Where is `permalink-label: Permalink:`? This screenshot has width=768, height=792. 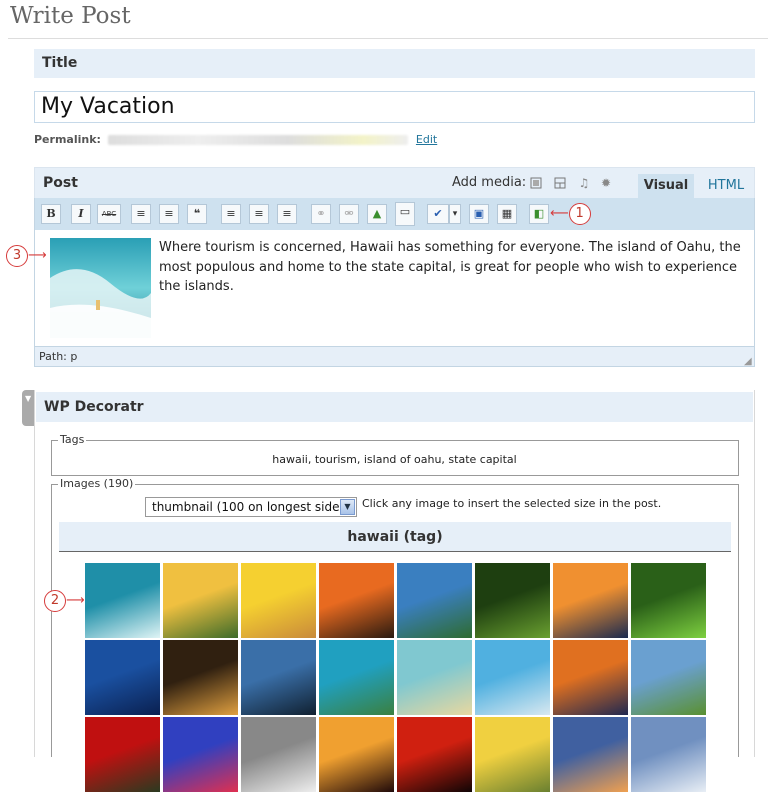 permalink-label: Permalink: is located at coordinates (67, 139).